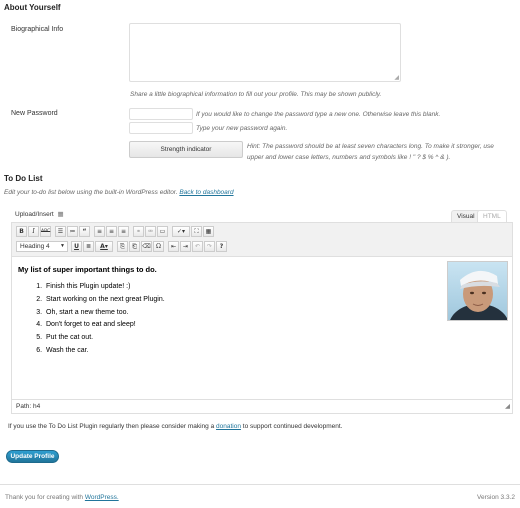  What do you see at coordinates (228, 426) in the screenshot?
I see `donation-link: donation` at bounding box center [228, 426].